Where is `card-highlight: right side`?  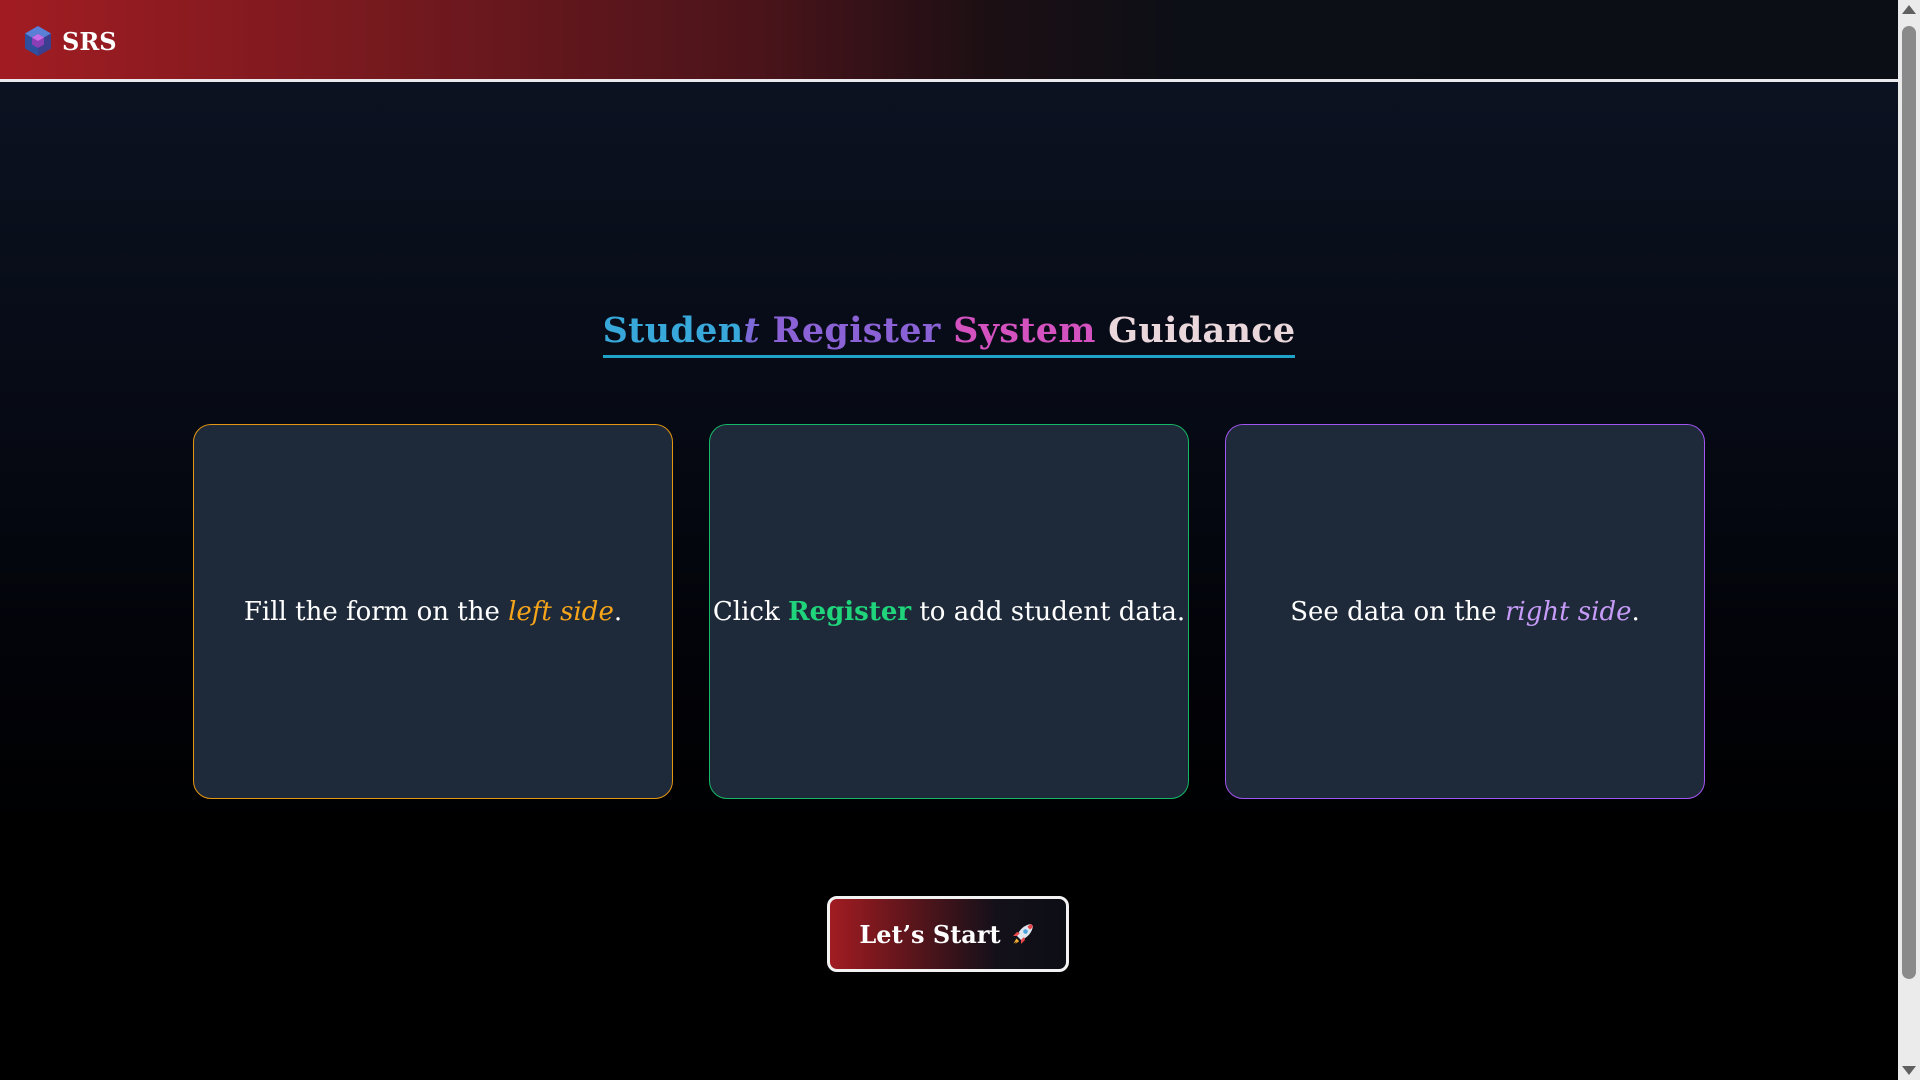
card-highlight: right side is located at coordinates (1568, 611).